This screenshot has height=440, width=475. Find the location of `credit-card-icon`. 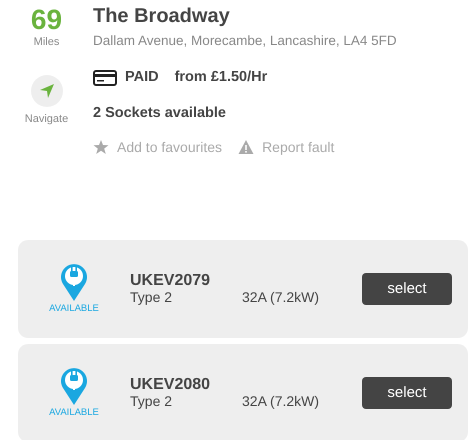

credit-card-icon is located at coordinates (105, 78).